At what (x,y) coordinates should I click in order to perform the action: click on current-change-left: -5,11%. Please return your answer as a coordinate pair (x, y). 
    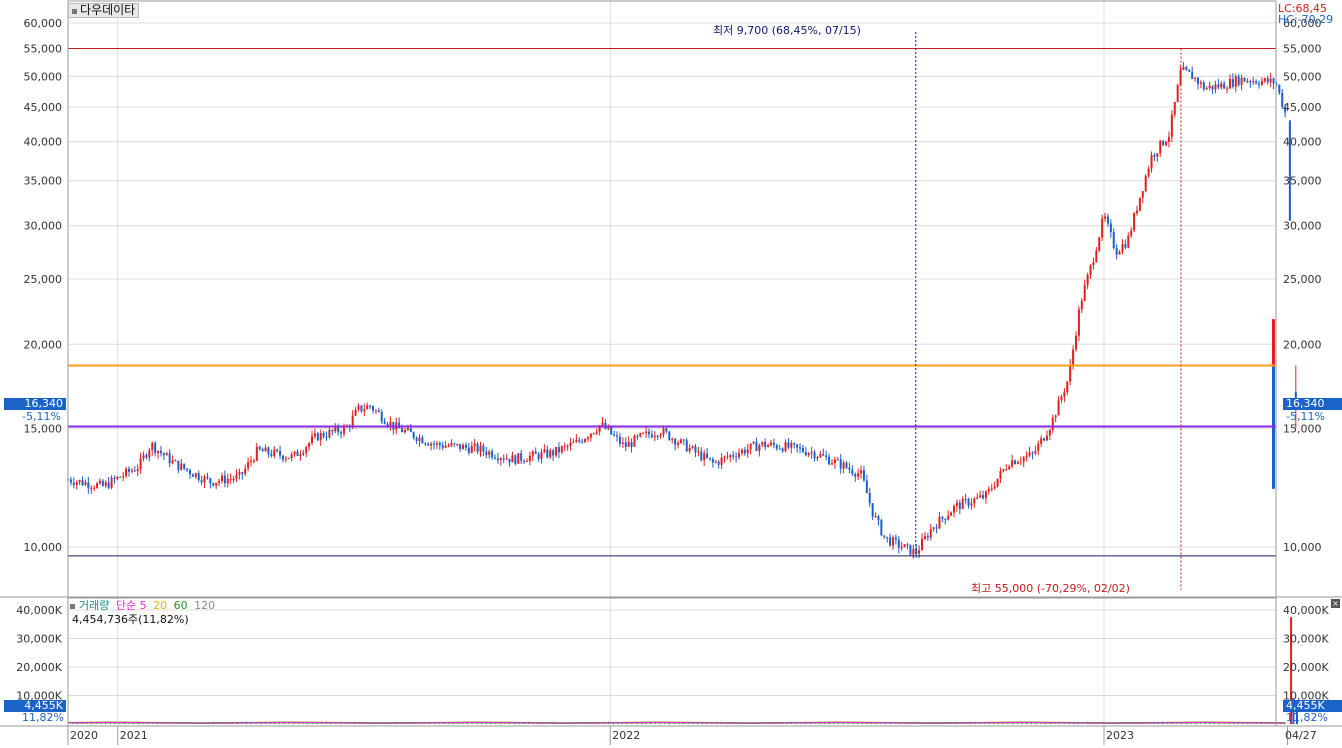
    Looking at the image, I should click on (41, 416).